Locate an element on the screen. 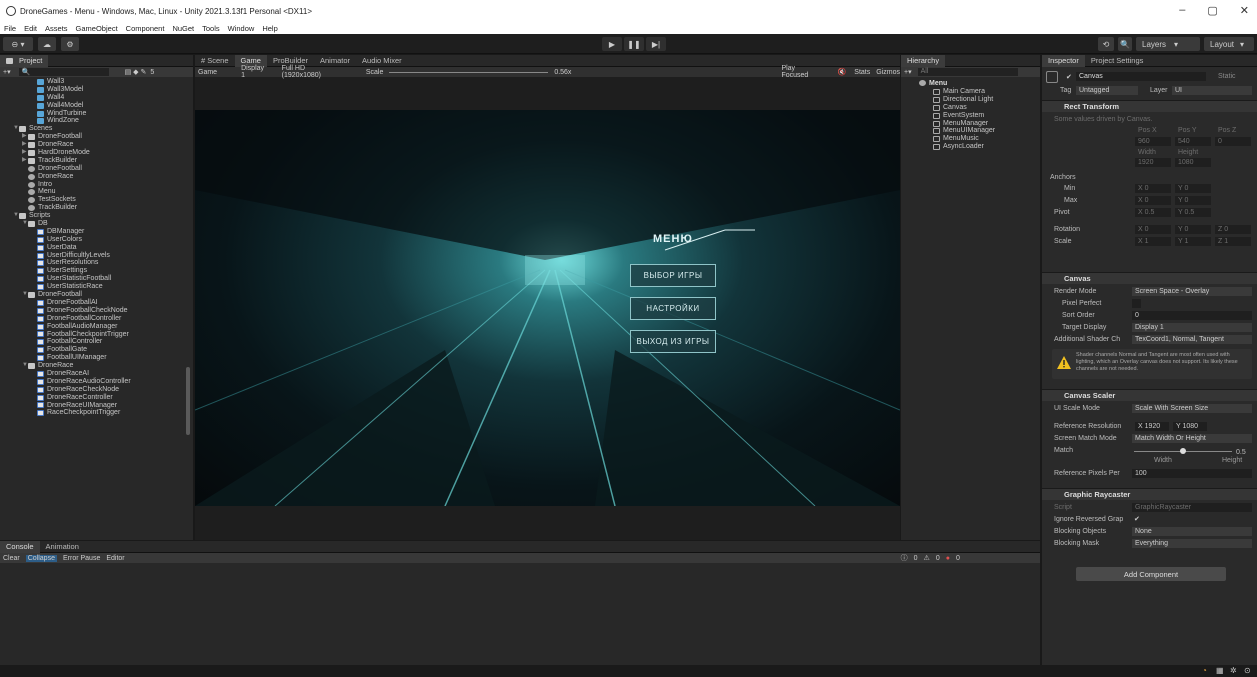  hierarchy-item: Directional Light is located at coordinates (985, 100).